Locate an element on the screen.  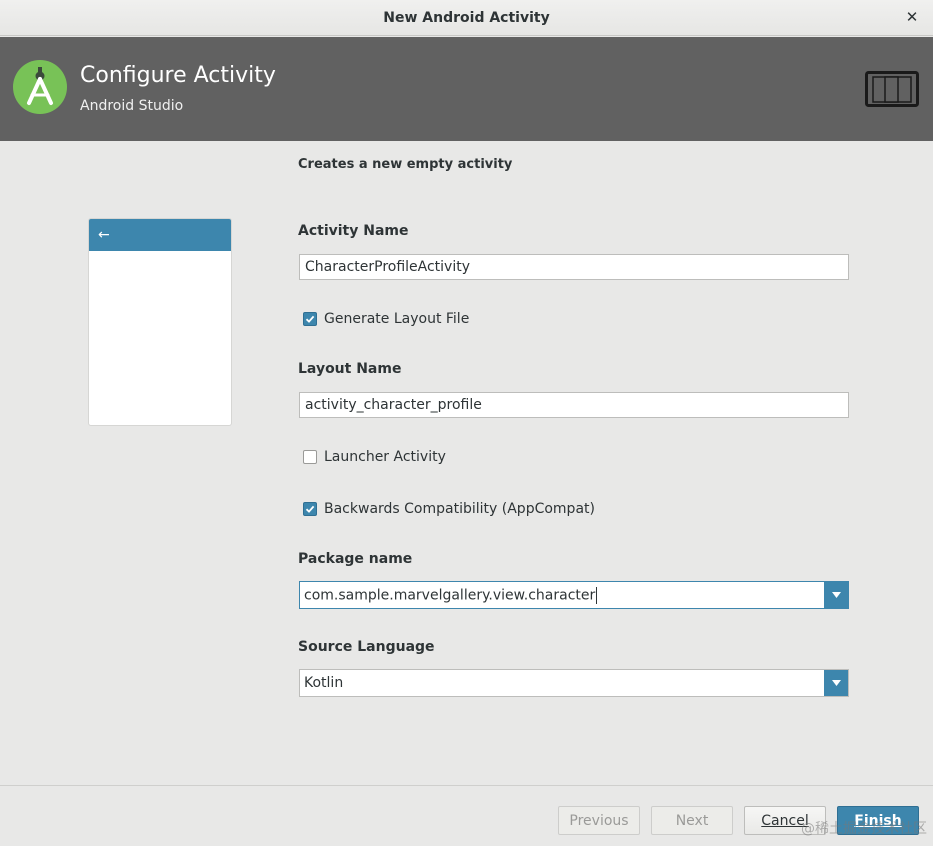
header-subtitle: Android Studio is located at coordinates (132, 106).